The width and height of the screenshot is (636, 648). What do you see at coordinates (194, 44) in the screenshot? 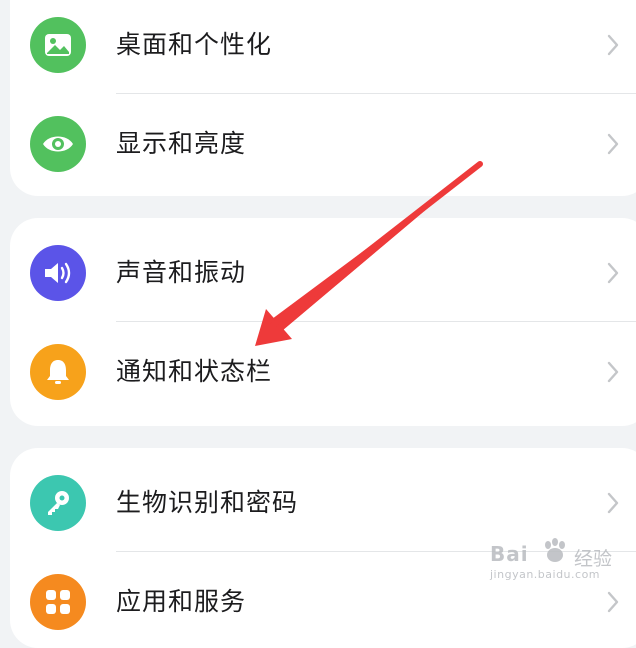
I see `settings-item-label: 桌面和个性化` at bounding box center [194, 44].